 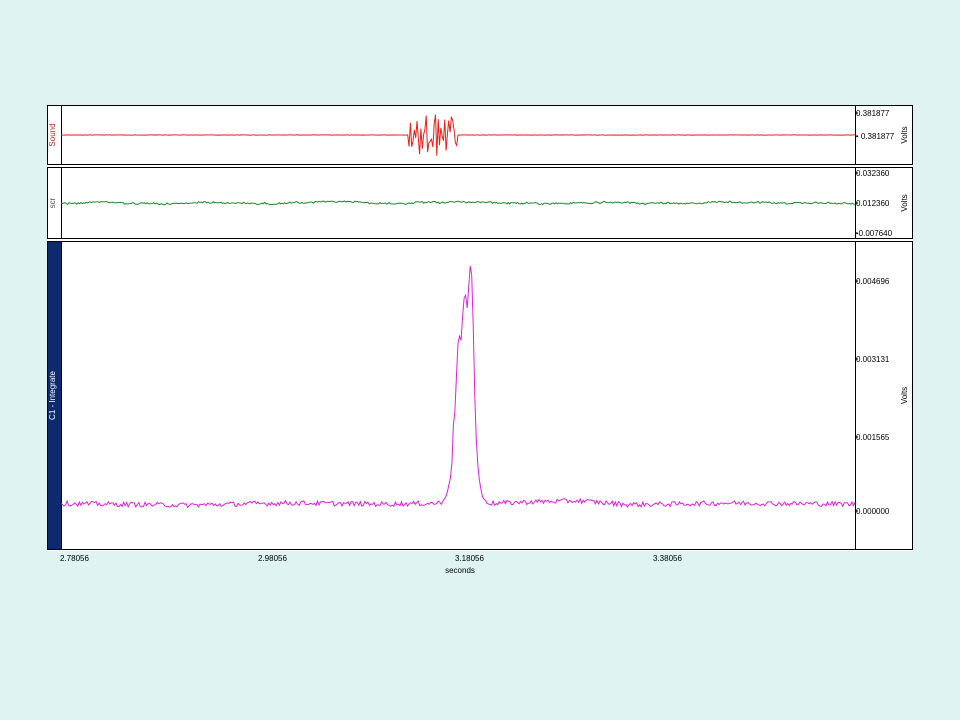 What do you see at coordinates (873, 437) in the screenshot?
I see `y-tick-label: 0.001565` at bounding box center [873, 437].